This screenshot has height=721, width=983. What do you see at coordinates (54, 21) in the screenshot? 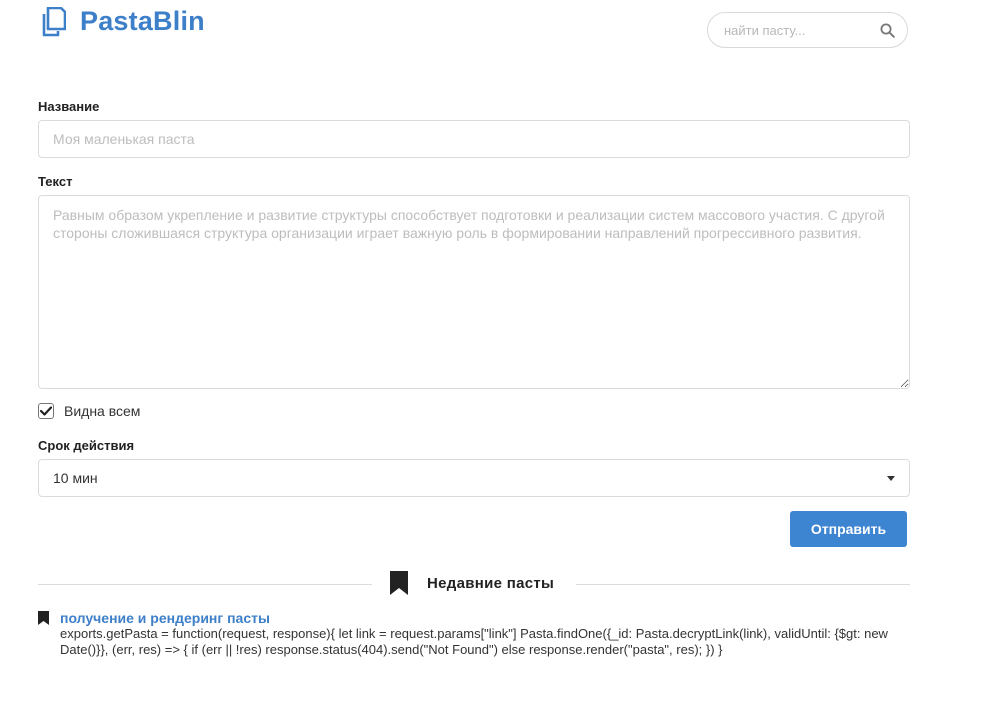
I see `copy-icon` at bounding box center [54, 21].